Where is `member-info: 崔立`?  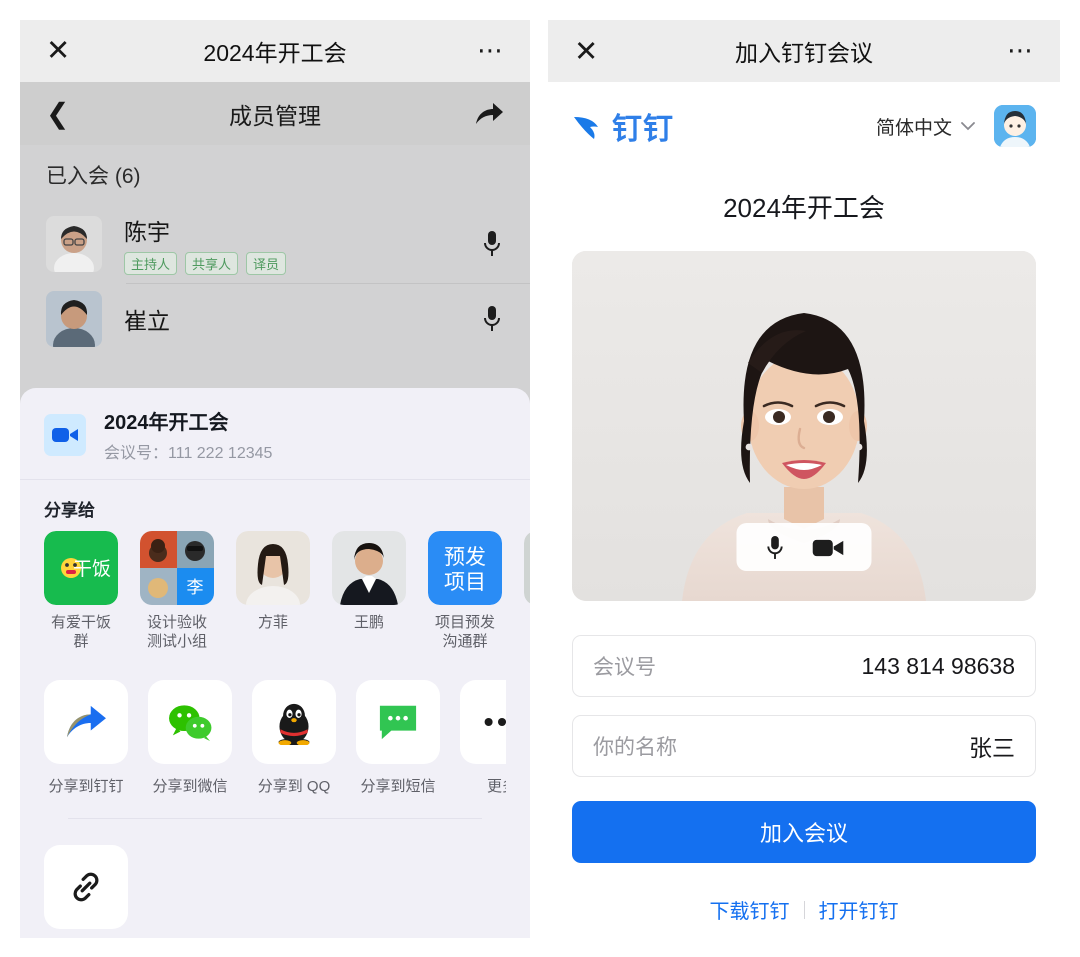
member-info: 崔立 is located at coordinates (302, 319).